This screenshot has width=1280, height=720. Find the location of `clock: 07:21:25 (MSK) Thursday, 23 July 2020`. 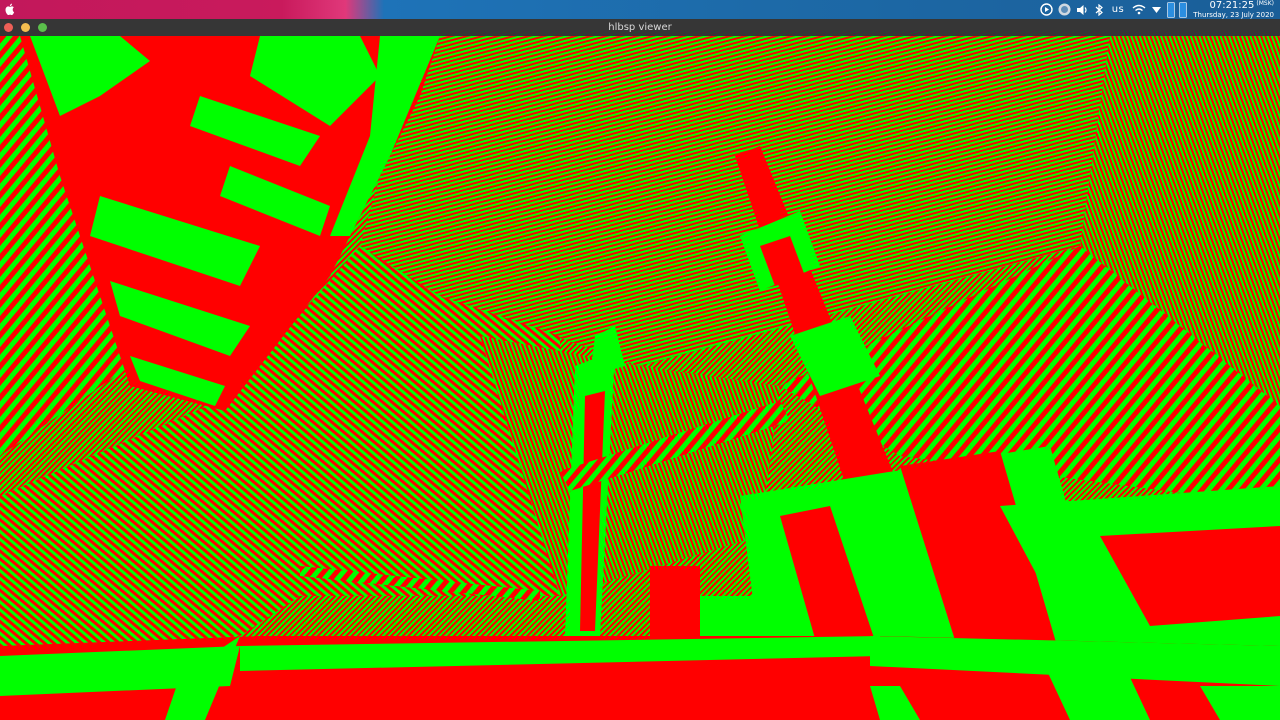

clock: 07:21:25 (MSK) Thursday, 23 July 2020 is located at coordinates (1233, 9).